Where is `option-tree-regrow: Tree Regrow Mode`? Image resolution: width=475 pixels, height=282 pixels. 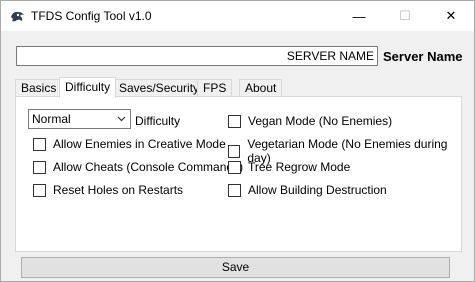 option-tree-regrow: Tree Regrow Mode is located at coordinates (289, 167).